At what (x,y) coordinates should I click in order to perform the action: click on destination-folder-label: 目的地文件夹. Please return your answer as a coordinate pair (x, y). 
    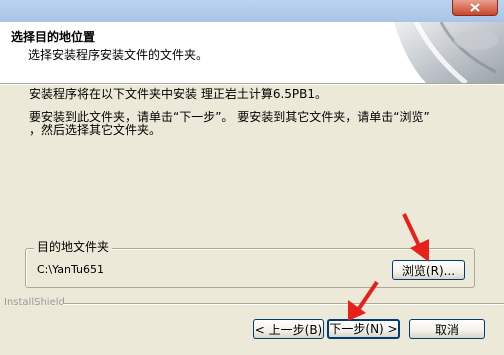
    Looking at the image, I should click on (73, 247).